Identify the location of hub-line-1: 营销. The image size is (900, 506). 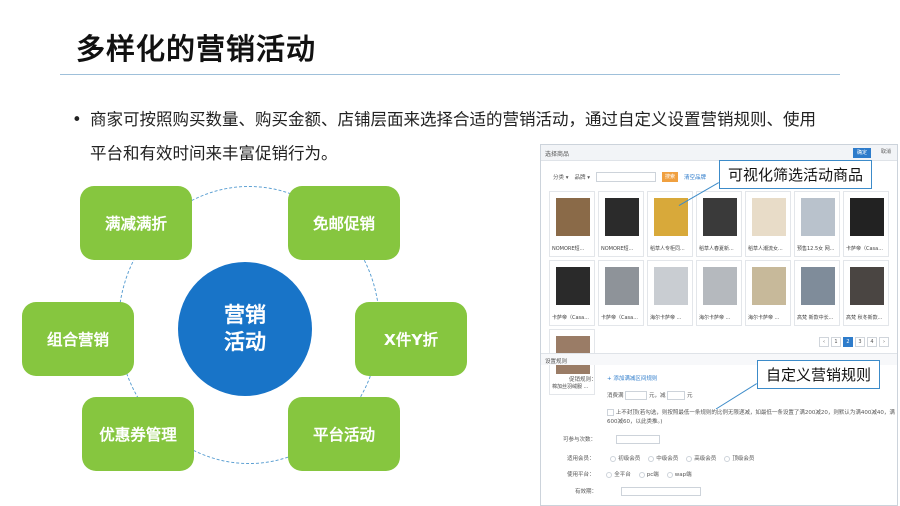
(245, 315).